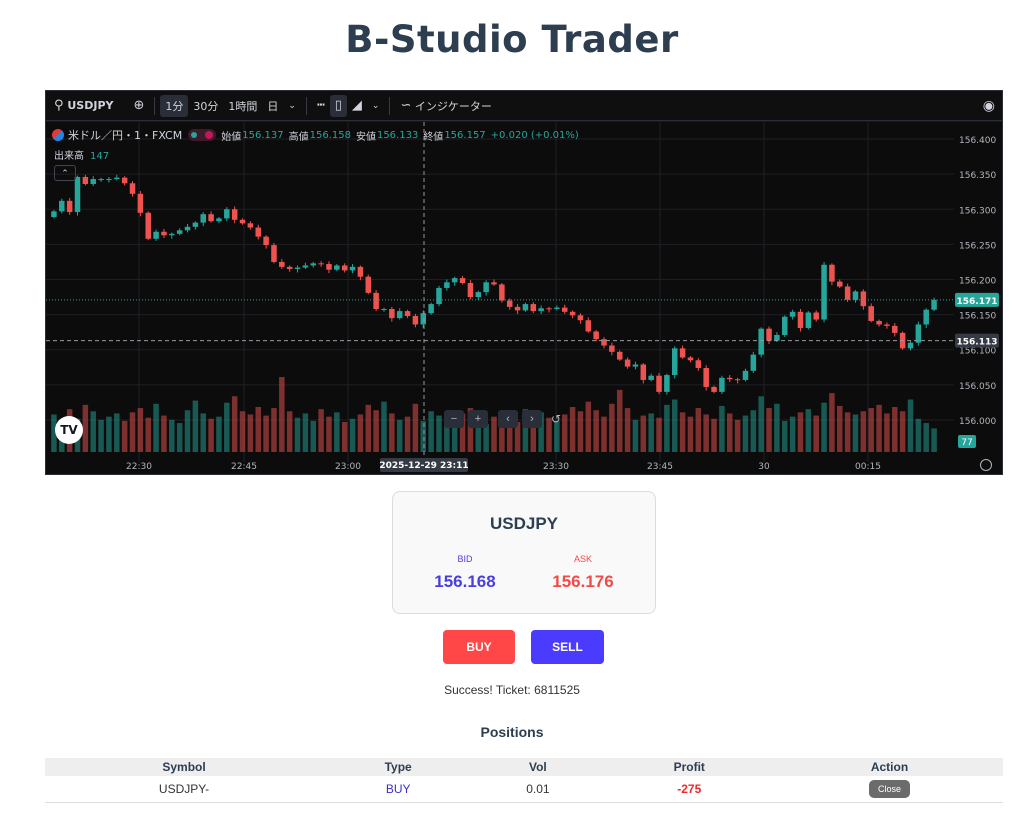 The image size is (1024, 820). What do you see at coordinates (454, 419) in the screenshot?
I see `zoom-out-button: −` at bounding box center [454, 419].